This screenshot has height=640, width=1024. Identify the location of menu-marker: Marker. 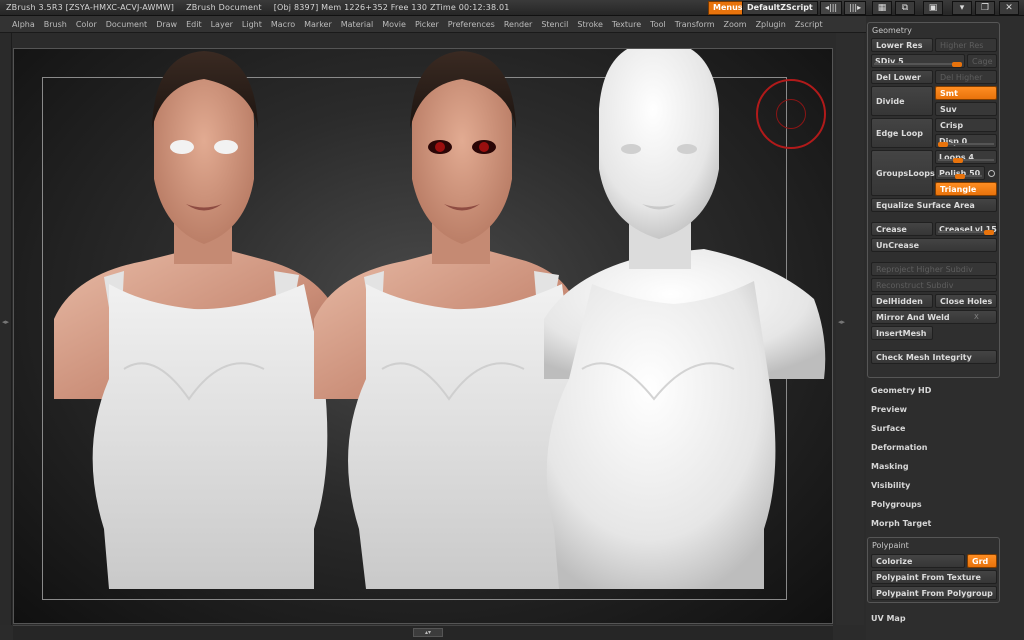
(318, 24).